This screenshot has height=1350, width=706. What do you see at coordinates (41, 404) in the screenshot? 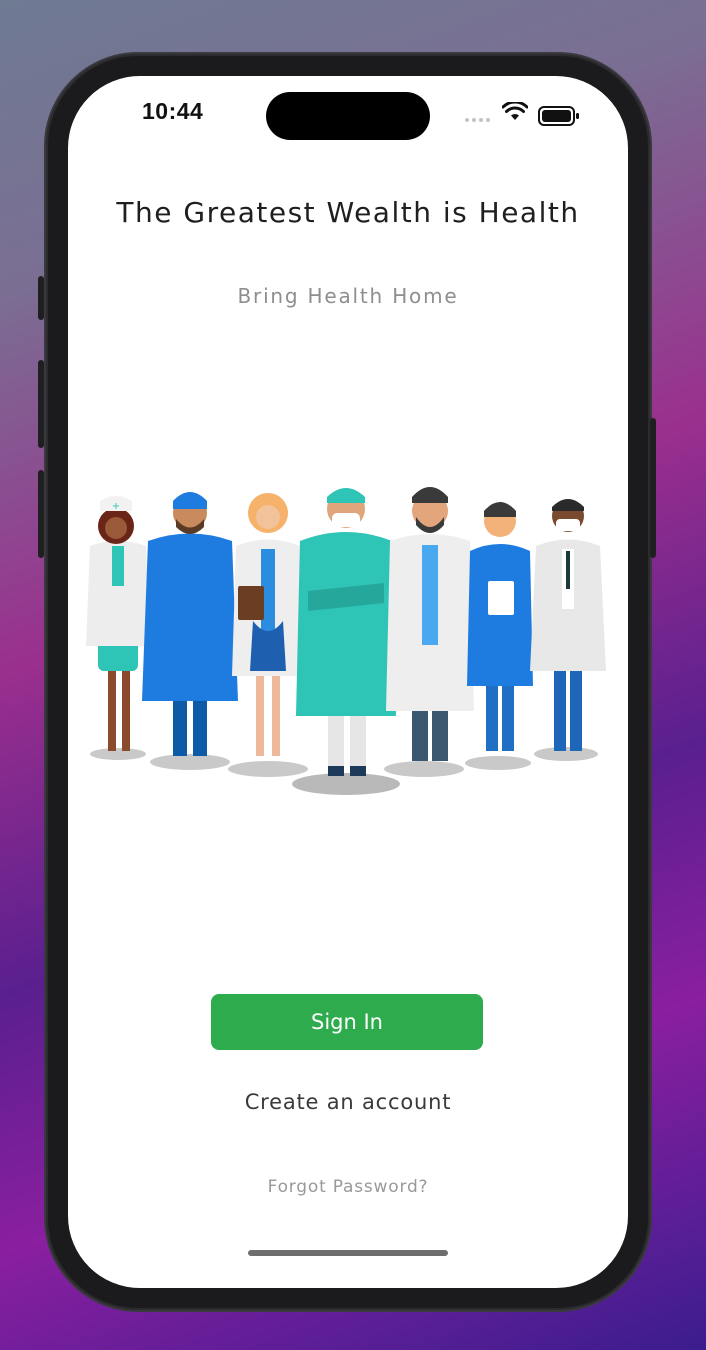
I see `volume-up-button` at bounding box center [41, 404].